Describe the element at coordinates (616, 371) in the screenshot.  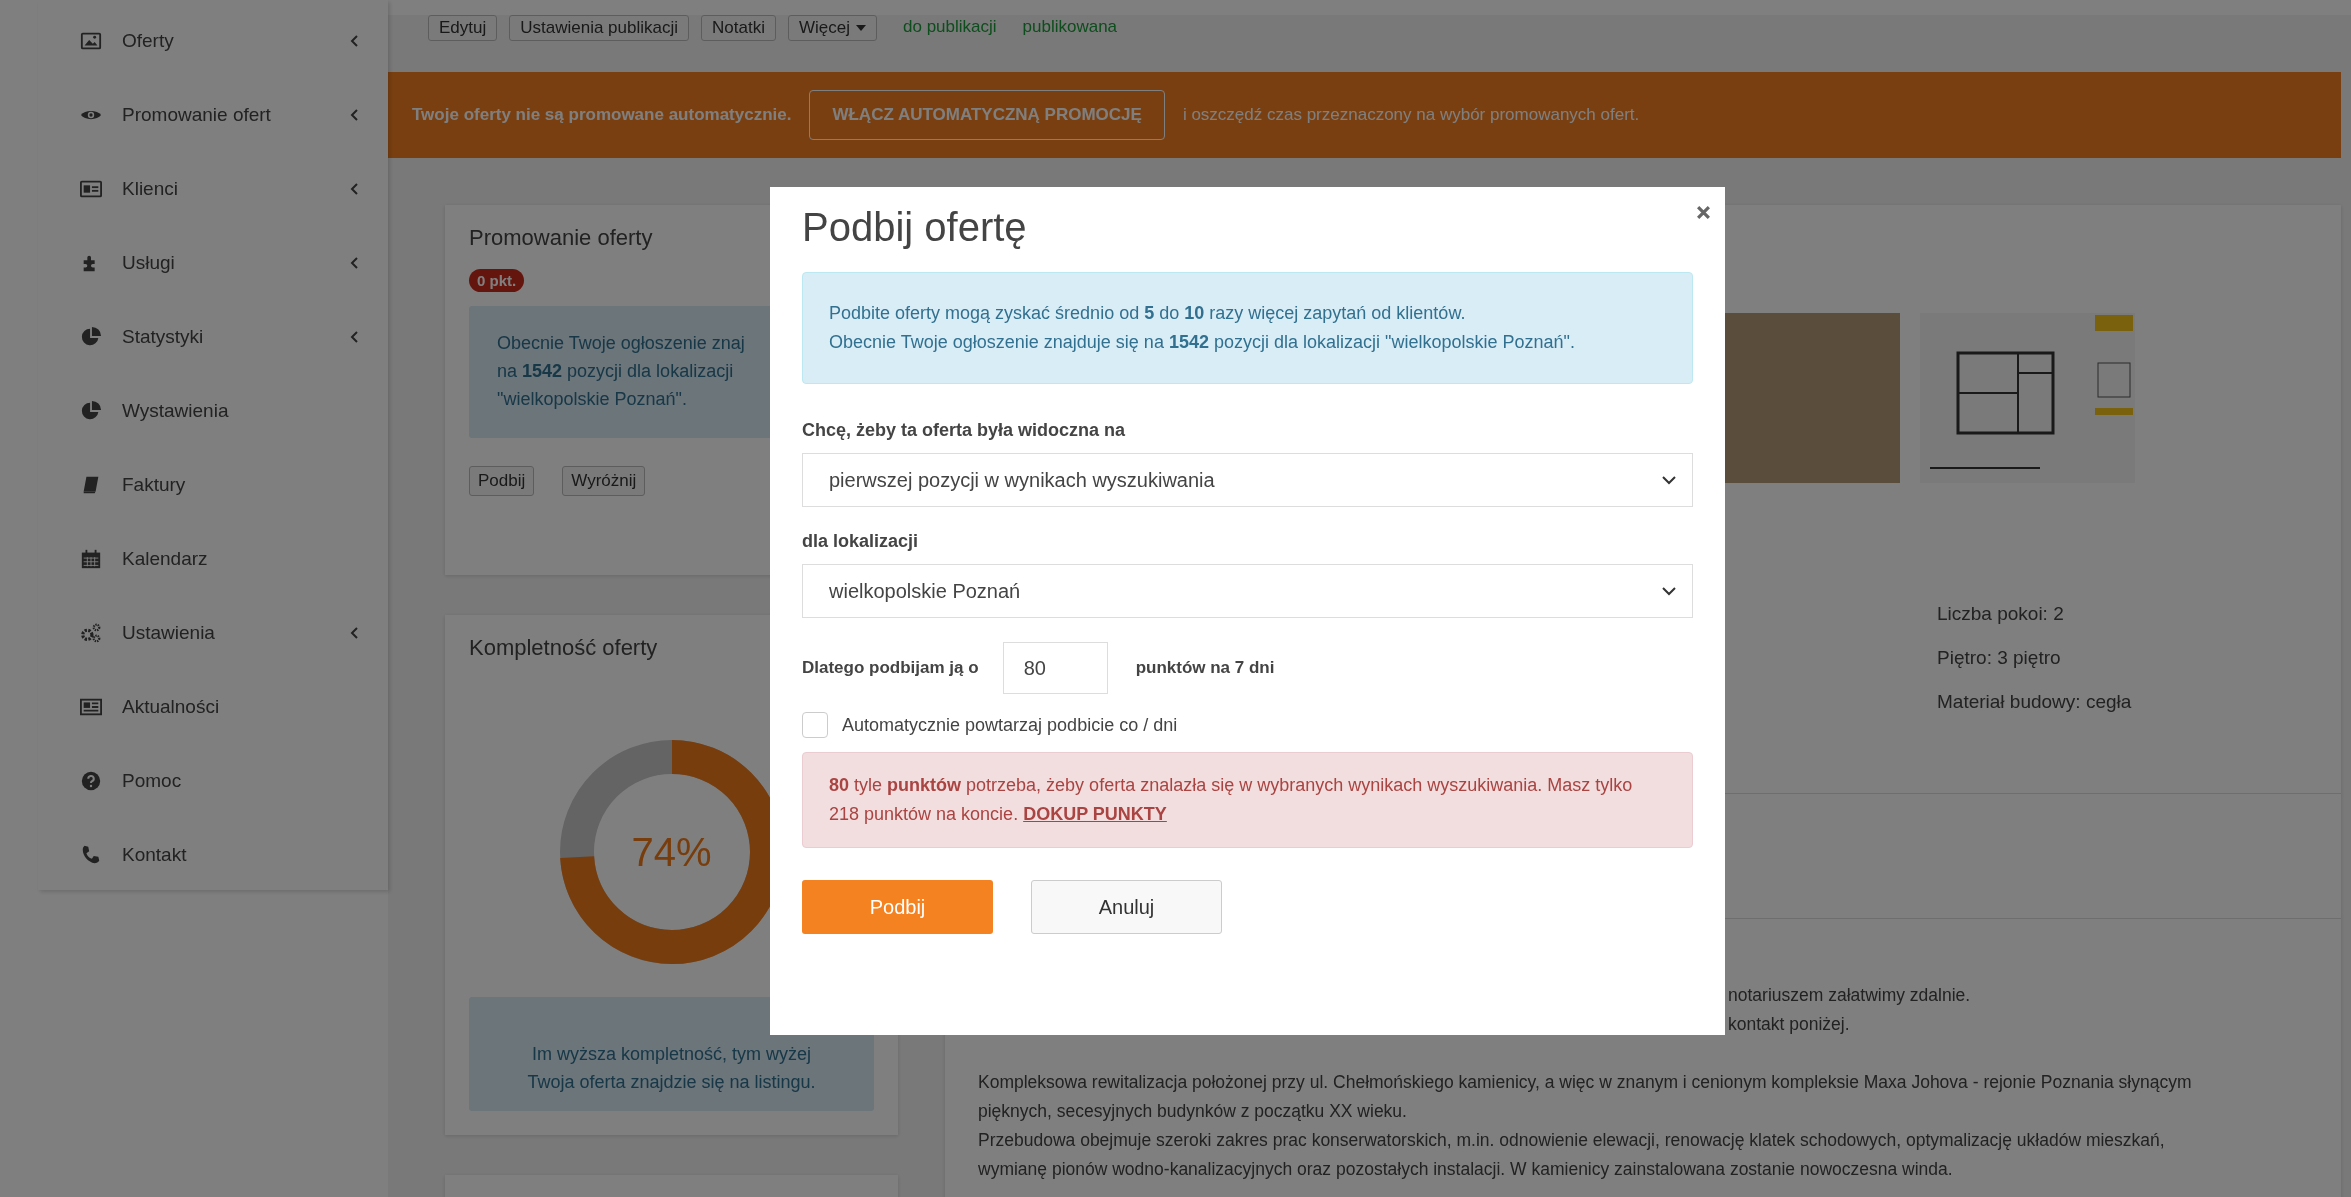
I see `info-text: na 1542 pozycji dla lokalizacji` at that location.